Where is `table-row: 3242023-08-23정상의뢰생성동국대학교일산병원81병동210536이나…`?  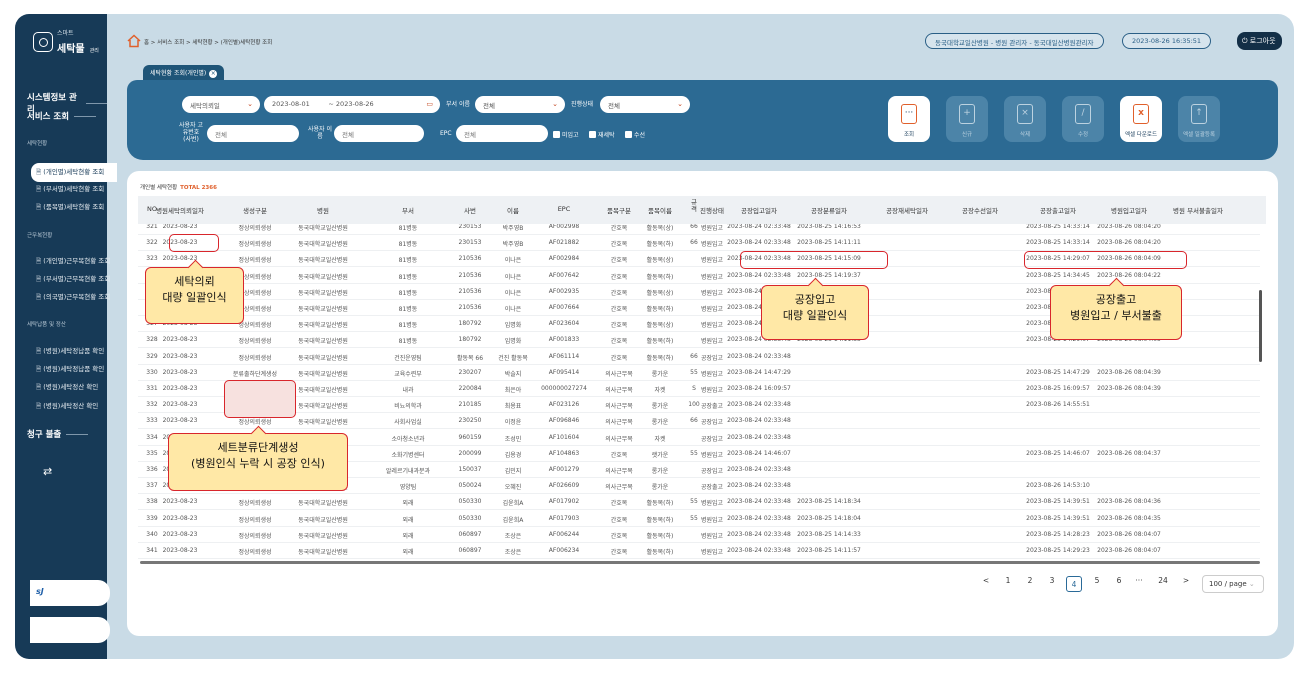
table-row: 3242023-08-23정상의뢰생성동국대학교일산병원81병동210536이나… is located at coordinates (699, 276).